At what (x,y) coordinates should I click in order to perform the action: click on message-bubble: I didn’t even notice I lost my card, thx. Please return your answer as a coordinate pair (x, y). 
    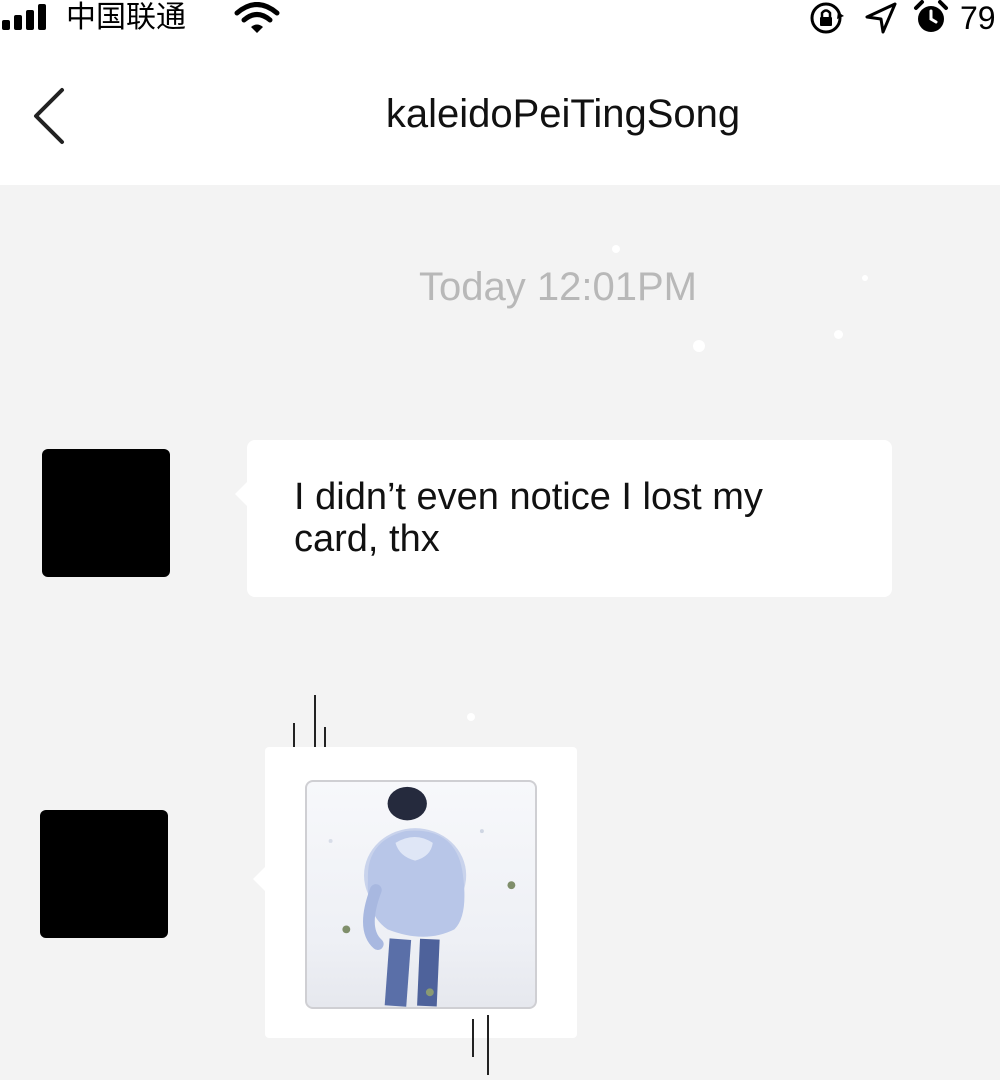
    Looking at the image, I should click on (563, 518).